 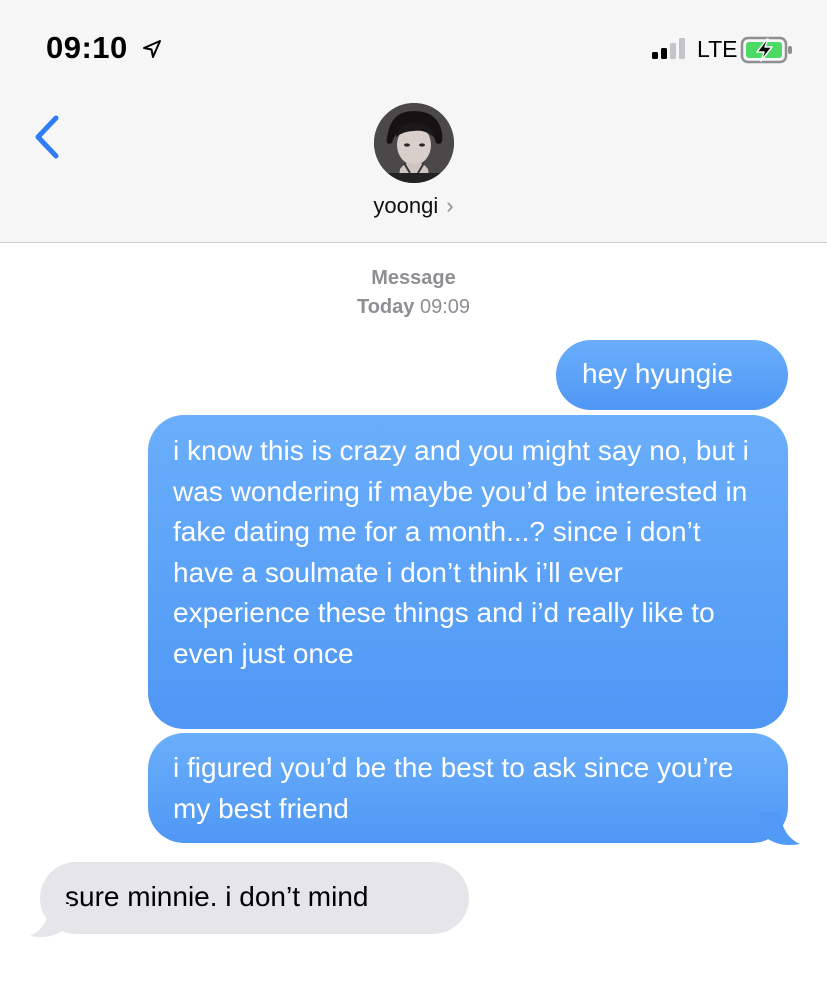 I want to click on contact-name-button: yoongi ›, so click(x=413, y=206).